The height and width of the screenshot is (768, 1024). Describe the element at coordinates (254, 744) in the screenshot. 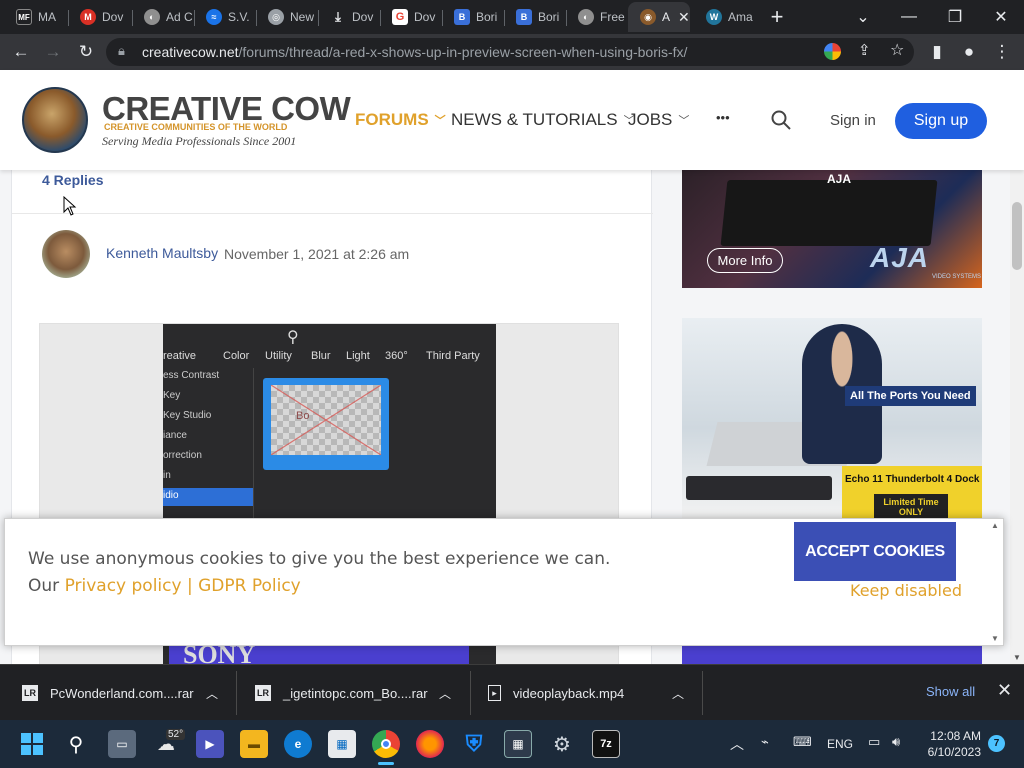

I see `file-explorer-icon: ▬` at that location.